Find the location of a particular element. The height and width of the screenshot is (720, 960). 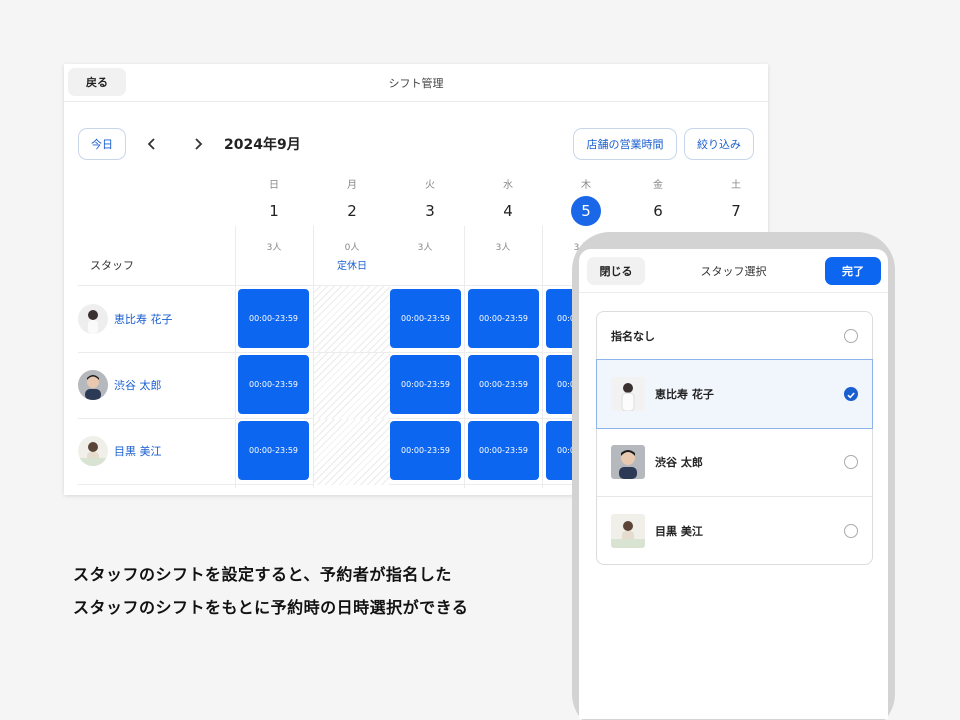

day-header-5: 木 5 is located at coordinates (586, 201).